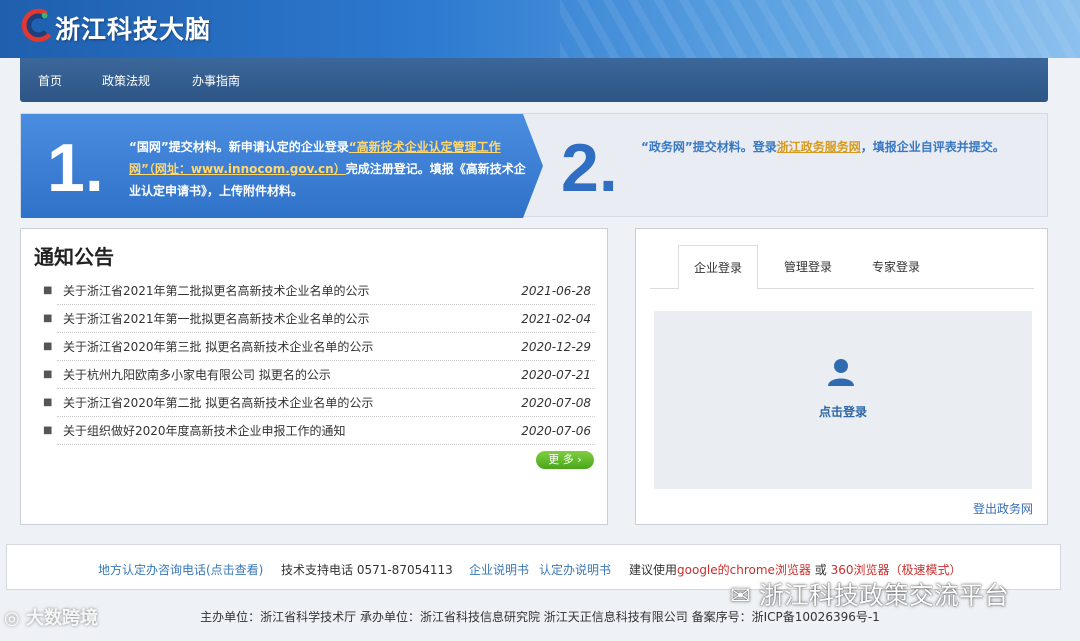  Describe the element at coordinates (556, 291) in the screenshot. I see `notice-item-date: 2021-06-28` at that location.